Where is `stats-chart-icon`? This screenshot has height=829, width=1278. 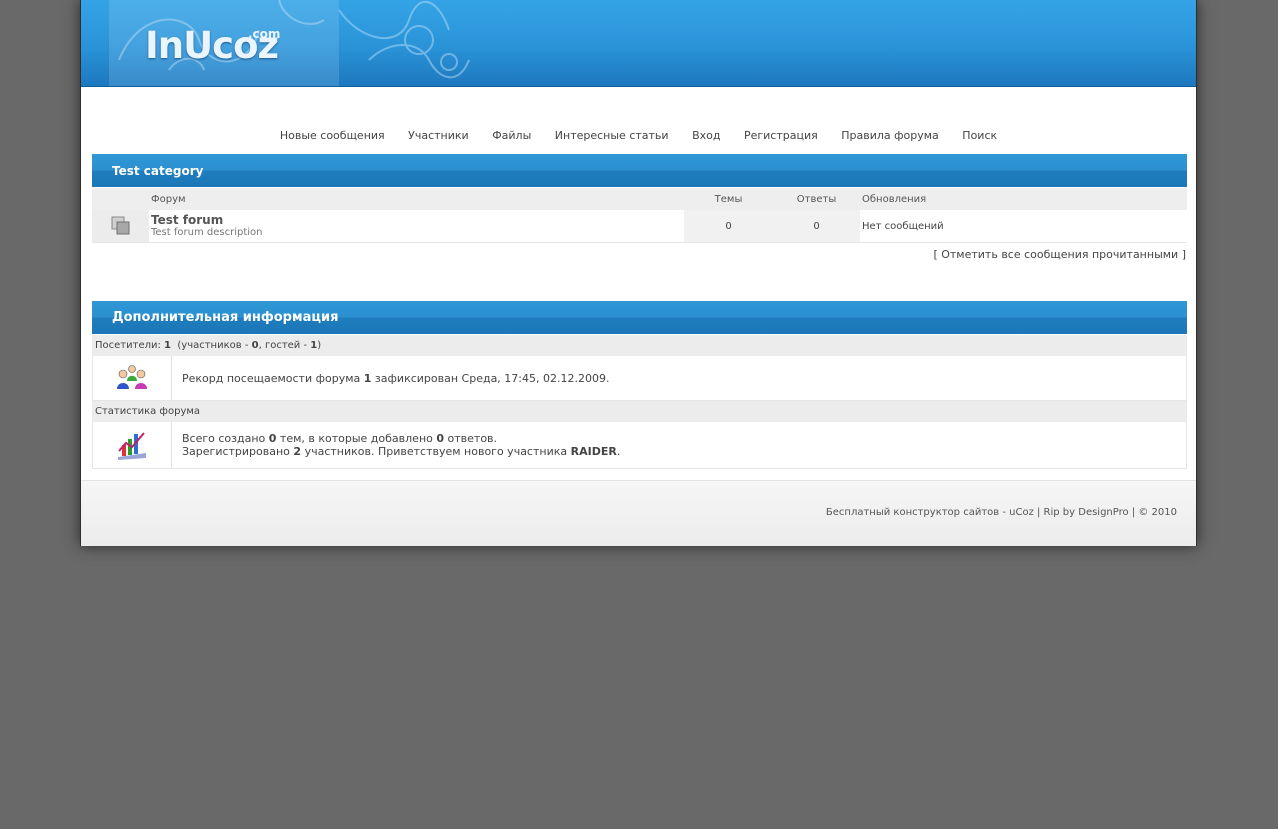 stats-chart-icon is located at coordinates (132, 446).